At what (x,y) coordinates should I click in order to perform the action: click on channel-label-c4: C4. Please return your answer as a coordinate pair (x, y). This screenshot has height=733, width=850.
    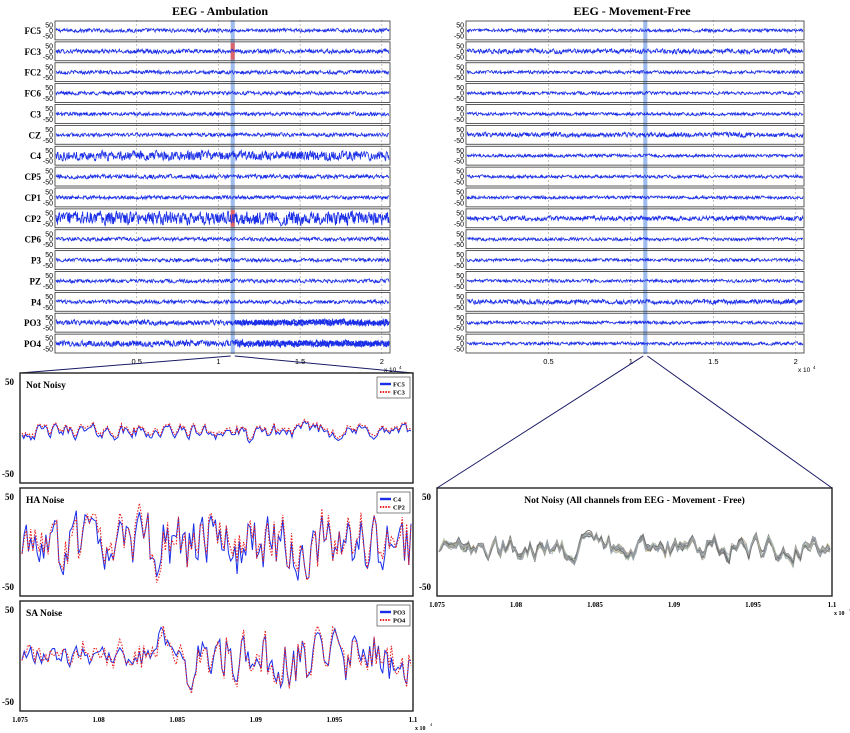
    Looking at the image, I should click on (35, 156).